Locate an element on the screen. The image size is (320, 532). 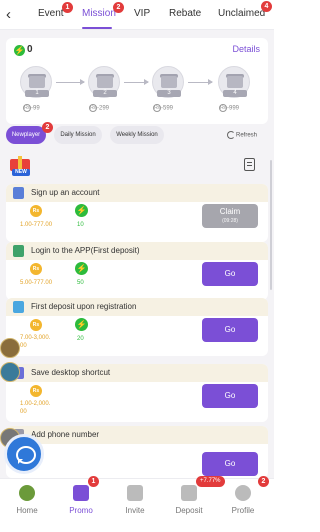
rules-note-icon is located at coordinates (249, 164).